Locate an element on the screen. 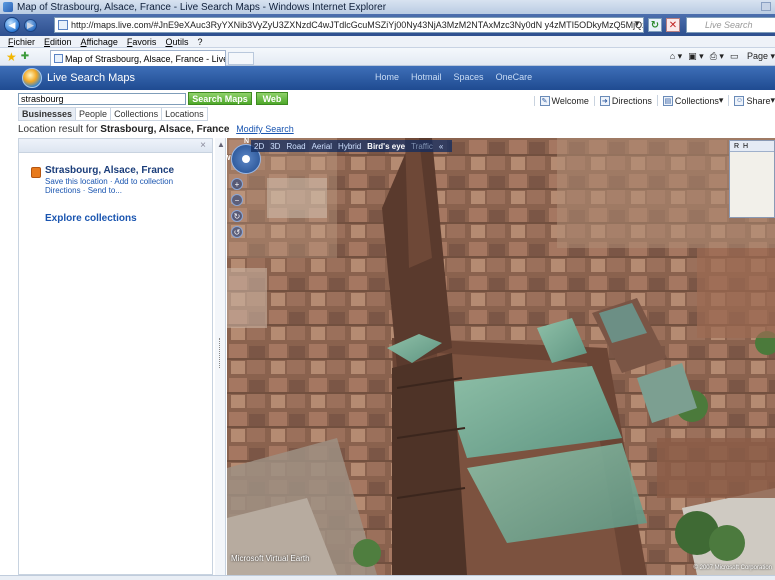 This screenshot has height=580, width=775. chevron-up-icon: ▲ is located at coordinates (221, 144).